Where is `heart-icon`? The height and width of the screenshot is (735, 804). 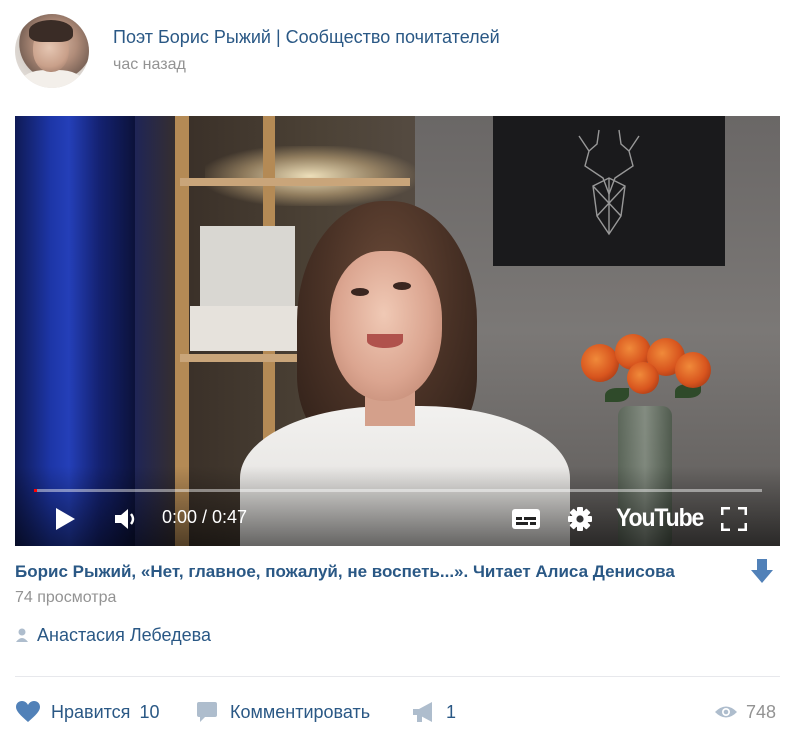
heart-icon is located at coordinates (28, 711).